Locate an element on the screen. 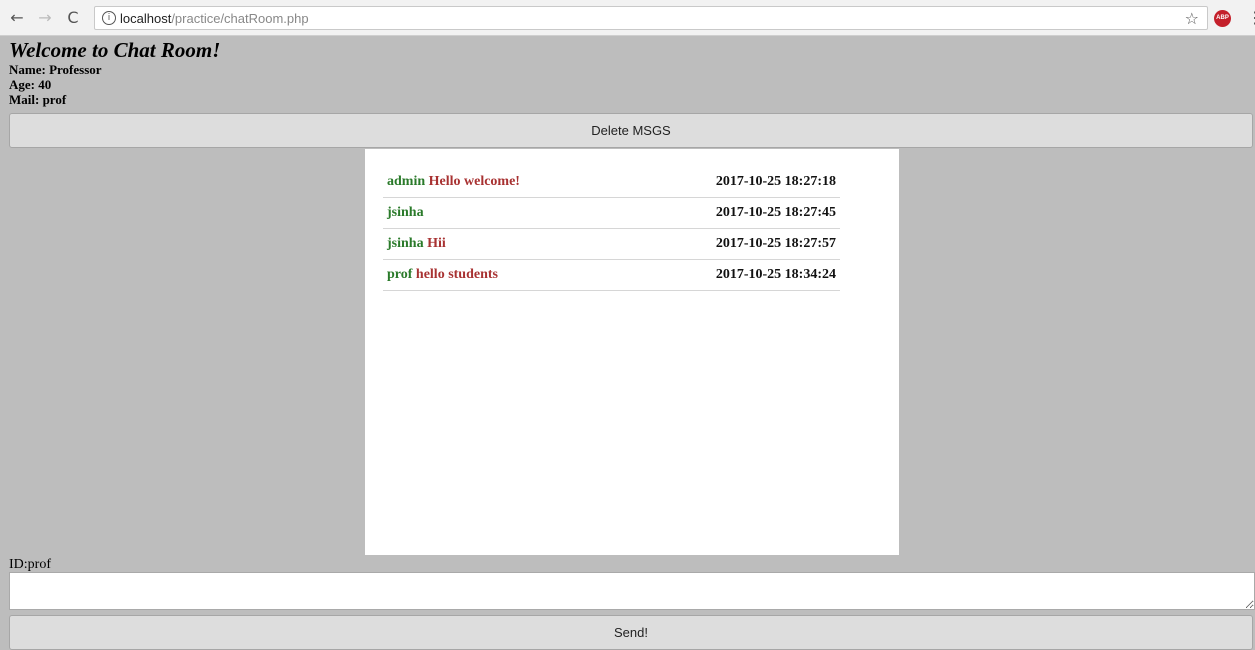  message-time: 2017-10-25 18:27:57 is located at coordinates (775, 243).